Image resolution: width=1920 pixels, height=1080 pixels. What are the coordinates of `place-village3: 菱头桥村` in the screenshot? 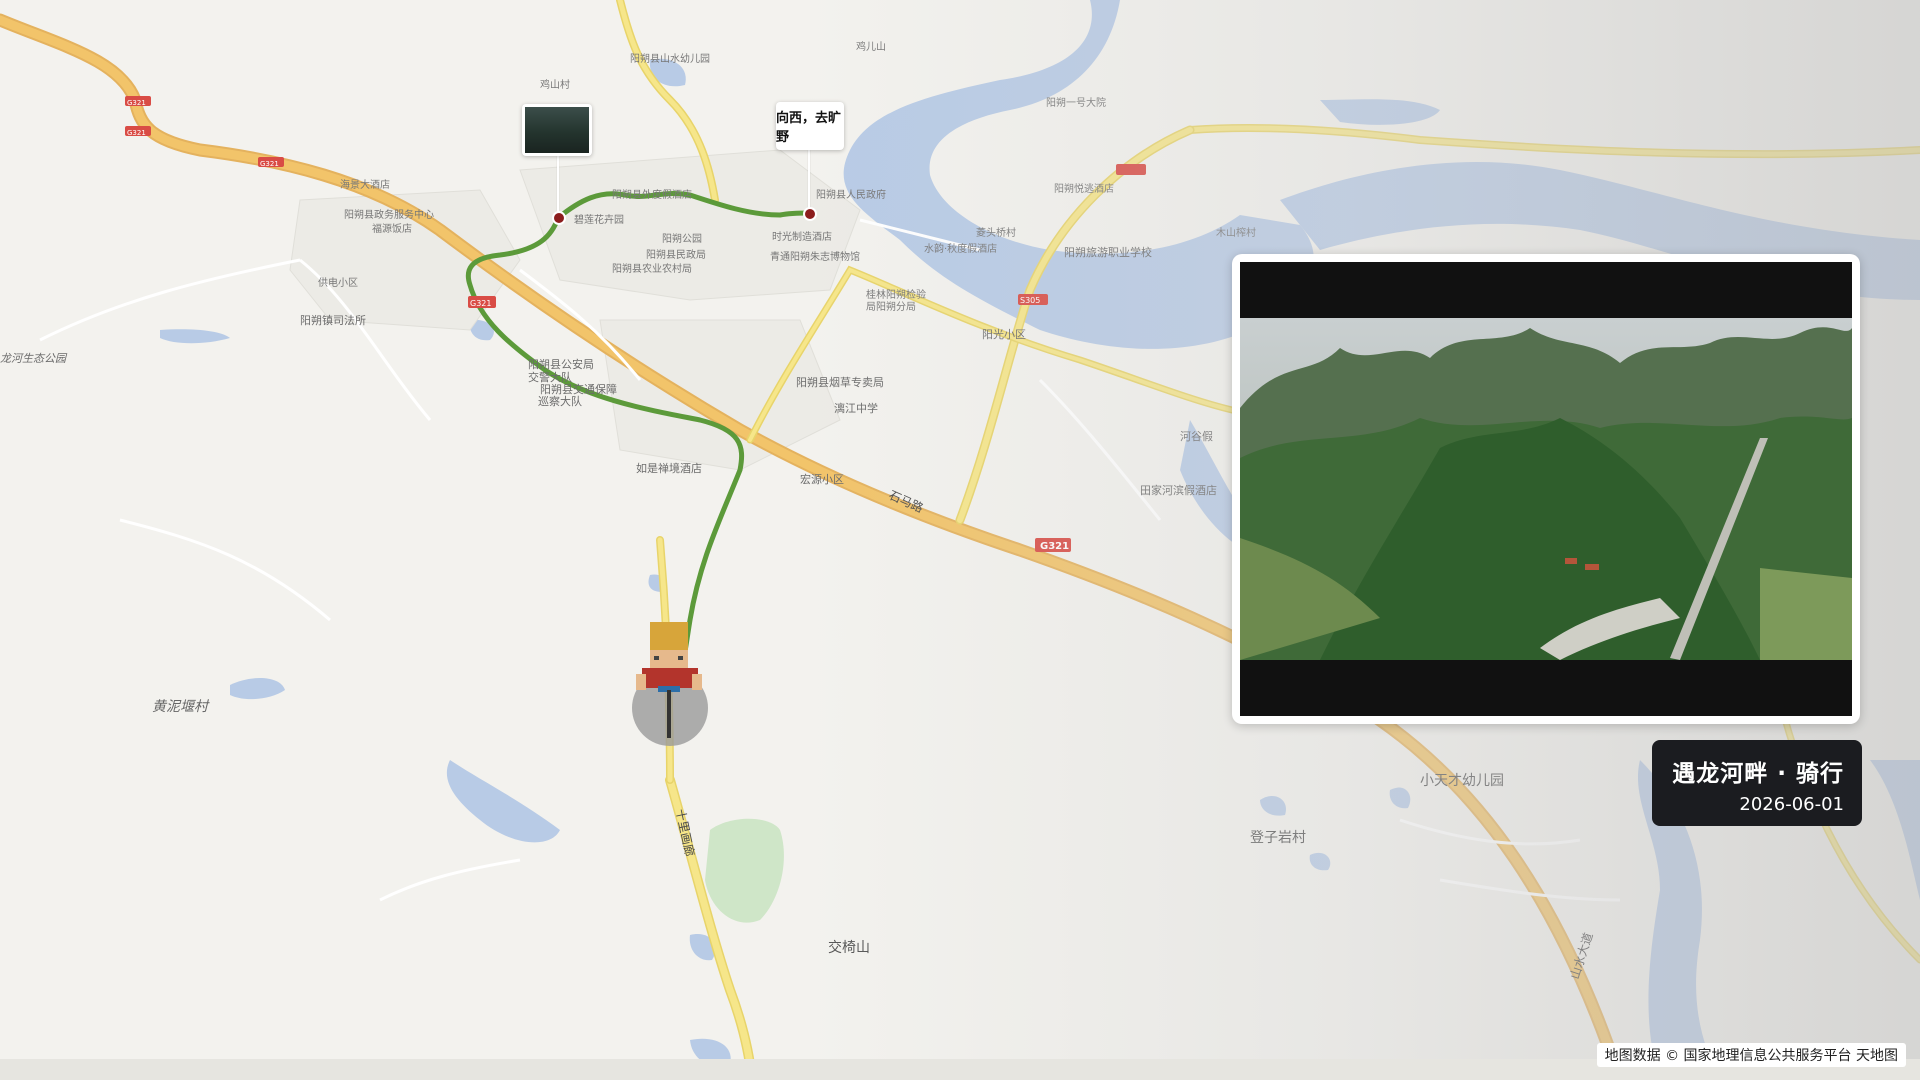 It's located at (996, 232).